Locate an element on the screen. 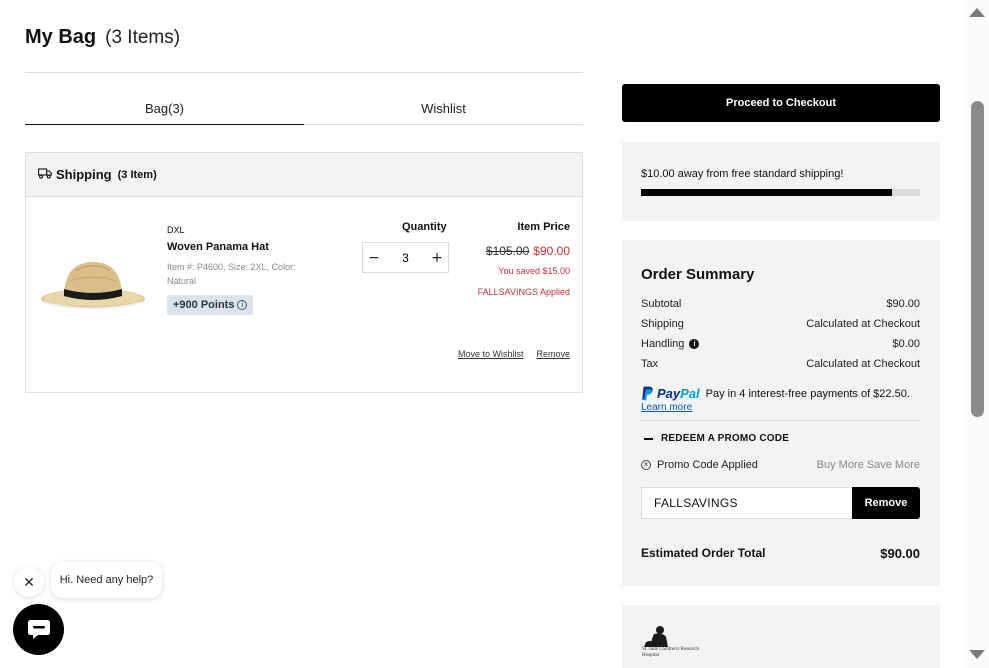 This screenshot has width=989, height=668. summary-row-shipping: Shipping Calculated at Checkout is located at coordinates (780, 324).